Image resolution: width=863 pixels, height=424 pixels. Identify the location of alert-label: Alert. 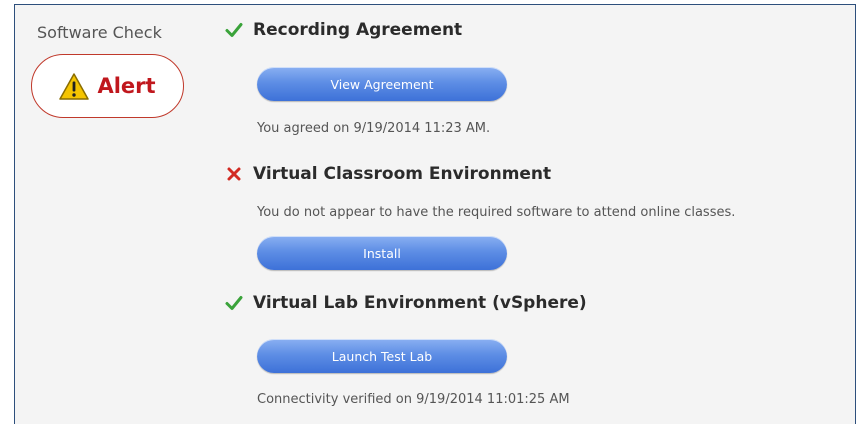
(126, 86).